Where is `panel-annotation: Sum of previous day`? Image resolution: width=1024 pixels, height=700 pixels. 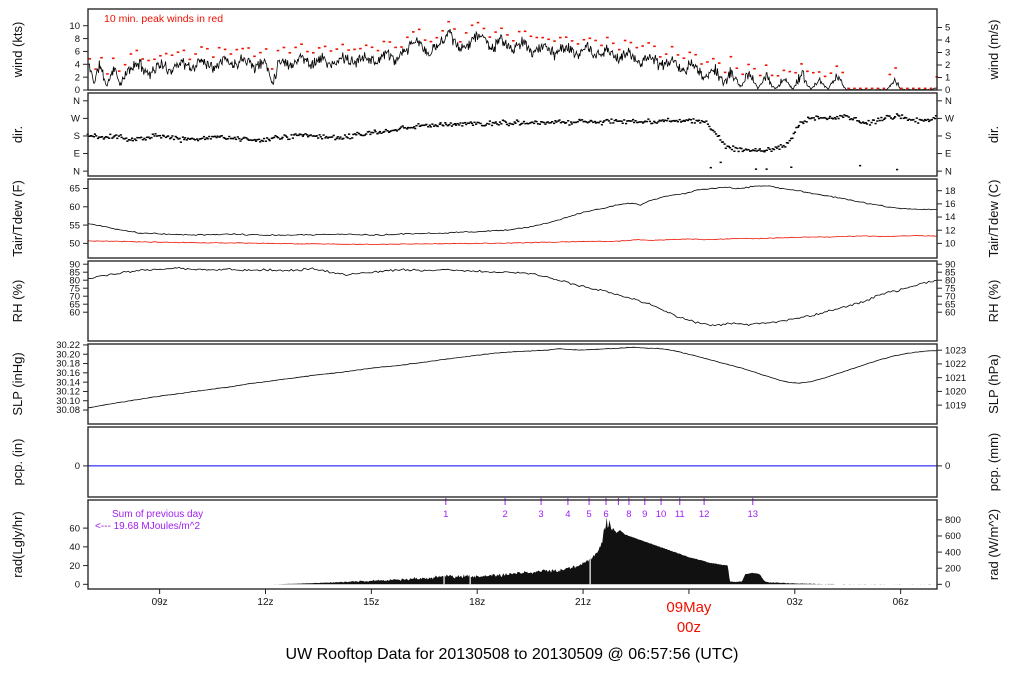
panel-annotation: Sum of previous day is located at coordinates (157, 514).